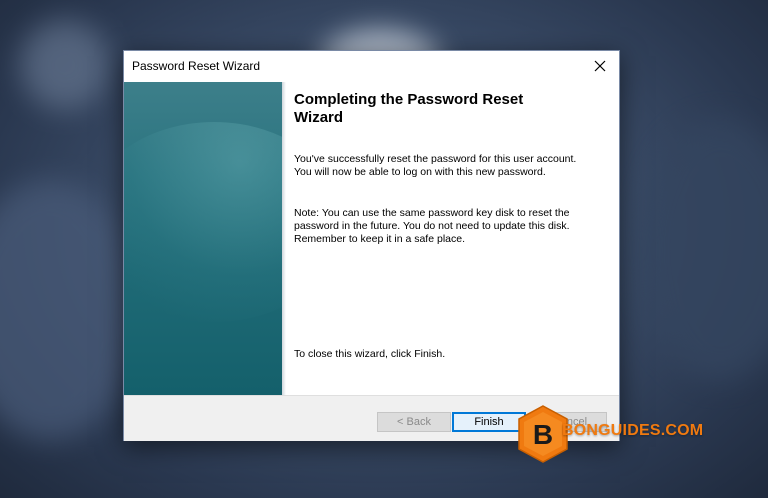  I want to click on title-bar: Password Reset Wizard, so click(371, 66).